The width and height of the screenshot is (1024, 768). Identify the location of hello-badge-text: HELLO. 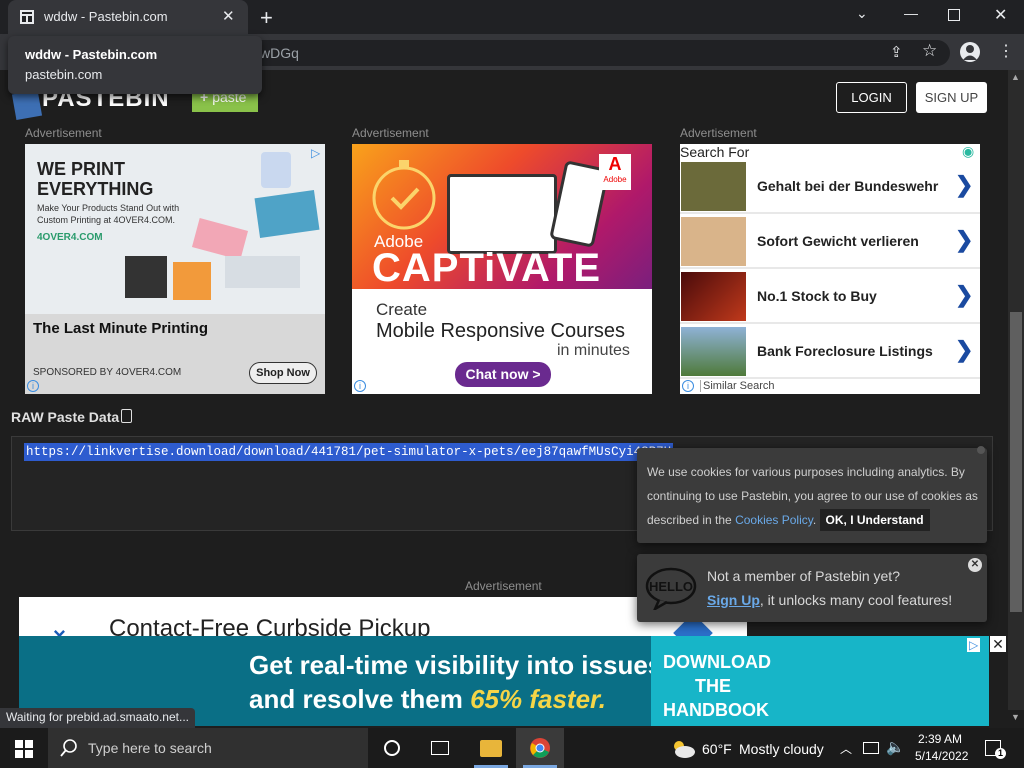
(671, 586).